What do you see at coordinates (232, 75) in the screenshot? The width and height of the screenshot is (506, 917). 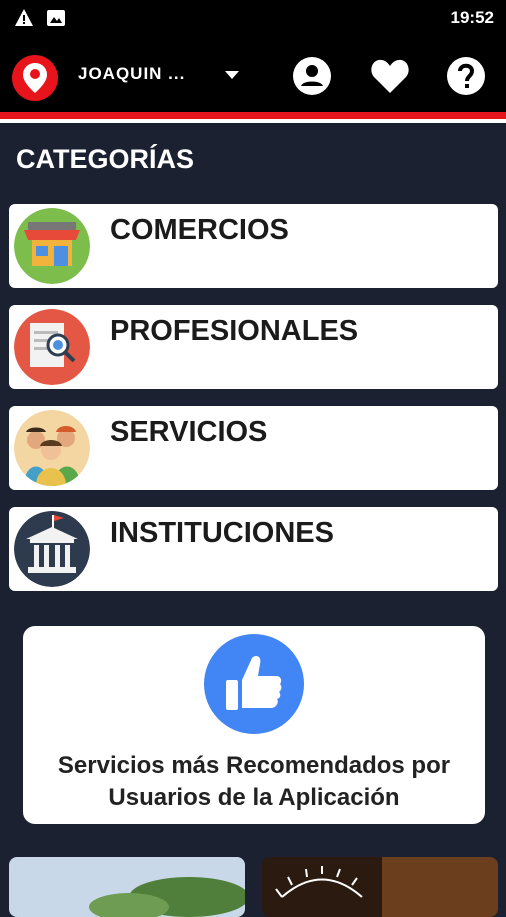 I see `chevron-down-icon` at bounding box center [232, 75].